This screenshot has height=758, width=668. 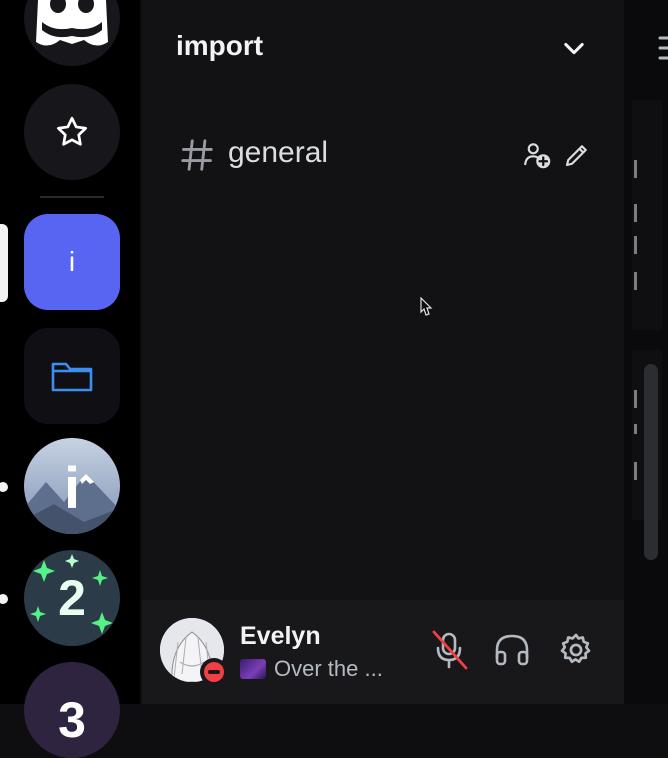 I want to click on cursor-icon, so click(x=426, y=306).